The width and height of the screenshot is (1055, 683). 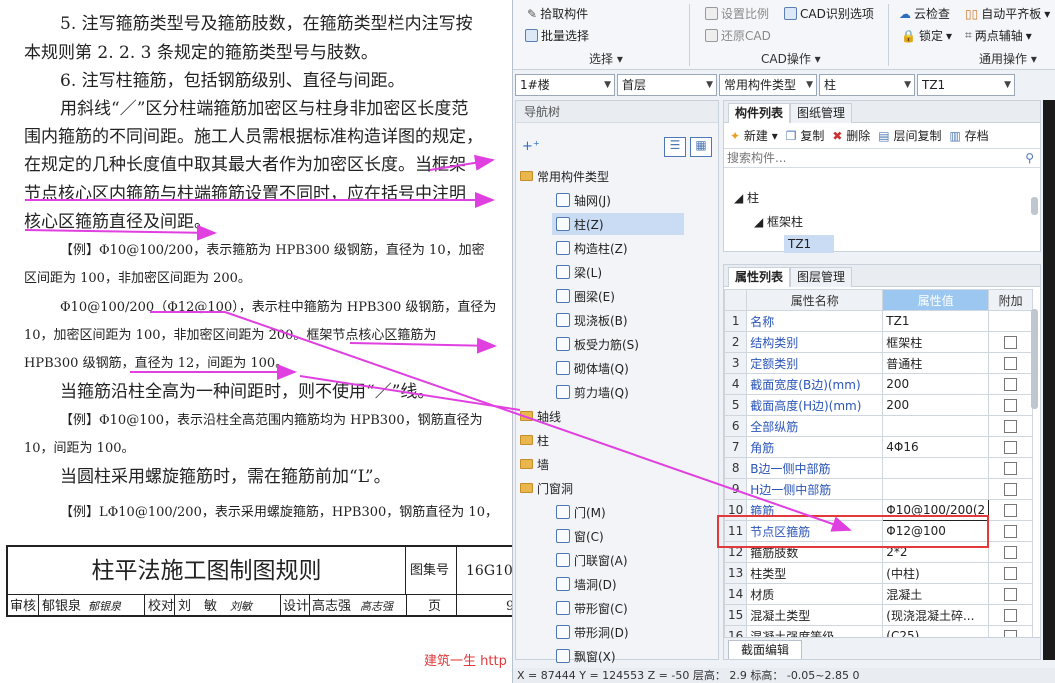 I want to click on cad-options-button: CAD识别选项, so click(x=829, y=13).